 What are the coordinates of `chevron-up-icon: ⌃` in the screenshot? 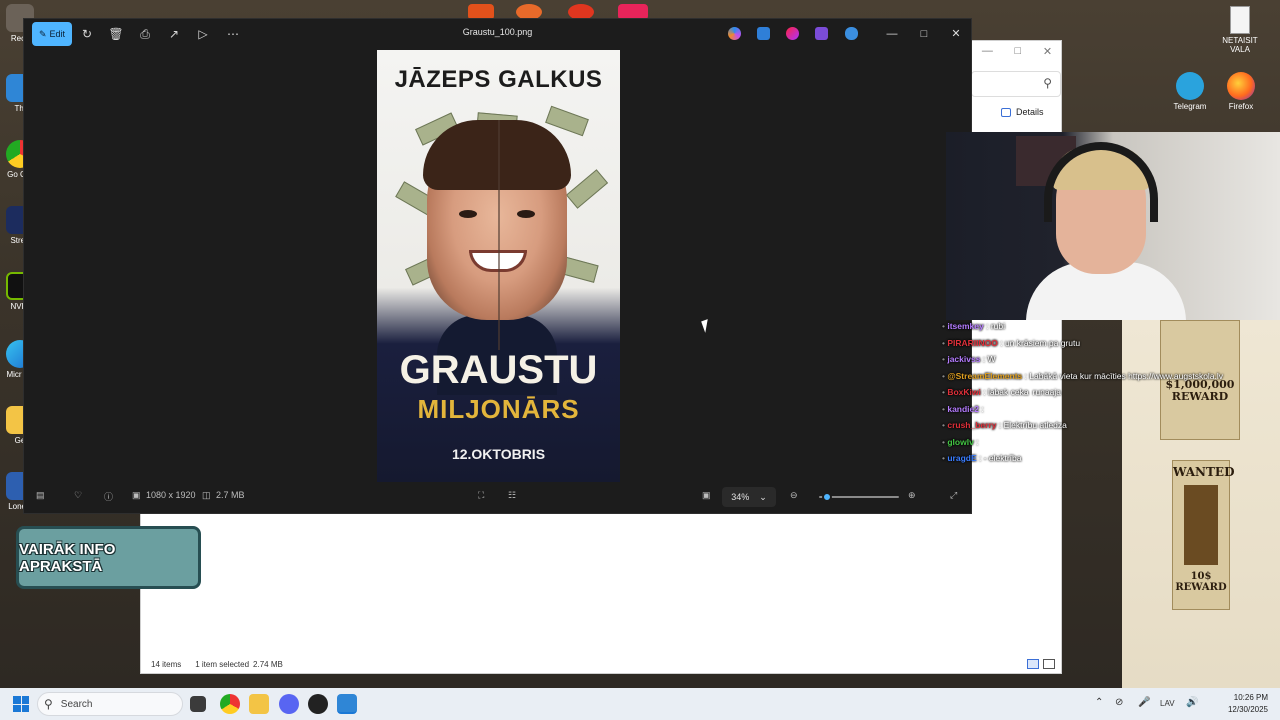 It's located at (1099, 702).